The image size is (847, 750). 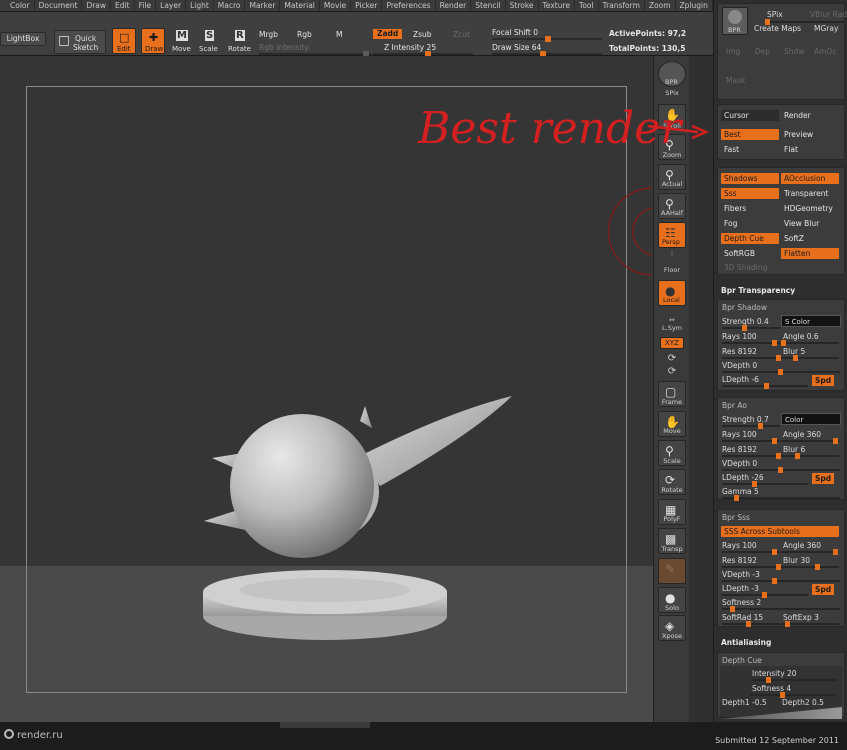 What do you see at coordinates (817, 567) in the screenshot?
I see `sss-blur-knob` at bounding box center [817, 567].